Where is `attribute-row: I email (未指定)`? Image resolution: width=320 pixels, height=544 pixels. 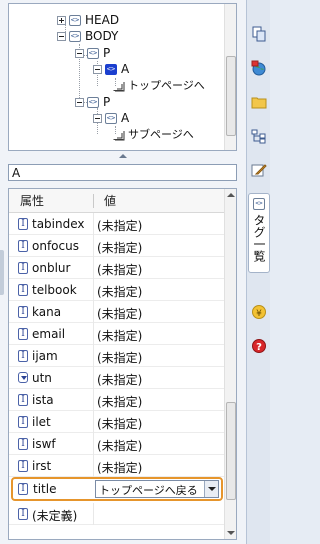
attribute-row: I email (未指定) is located at coordinates (117, 334).